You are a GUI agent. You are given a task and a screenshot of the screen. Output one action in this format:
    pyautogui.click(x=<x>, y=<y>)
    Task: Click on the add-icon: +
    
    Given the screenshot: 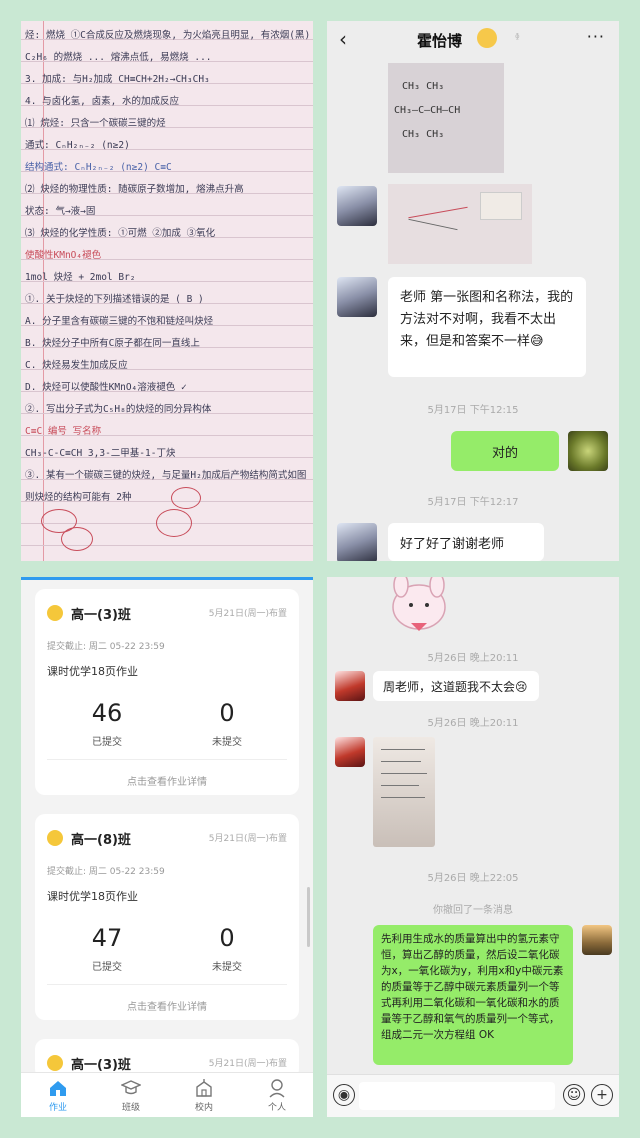 What is the action you would take?
    pyautogui.click(x=602, y=1095)
    